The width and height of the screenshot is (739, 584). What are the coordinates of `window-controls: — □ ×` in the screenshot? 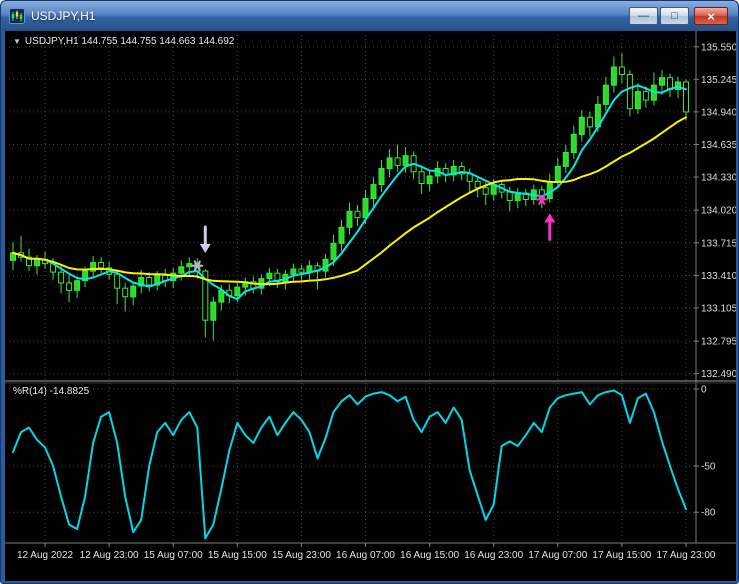 It's located at (677, 16).